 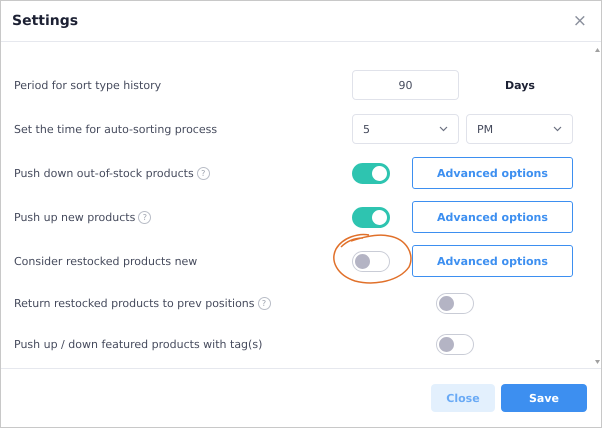 What do you see at coordinates (88, 85) in the screenshot?
I see `setting-label: Period for sort type history` at bounding box center [88, 85].